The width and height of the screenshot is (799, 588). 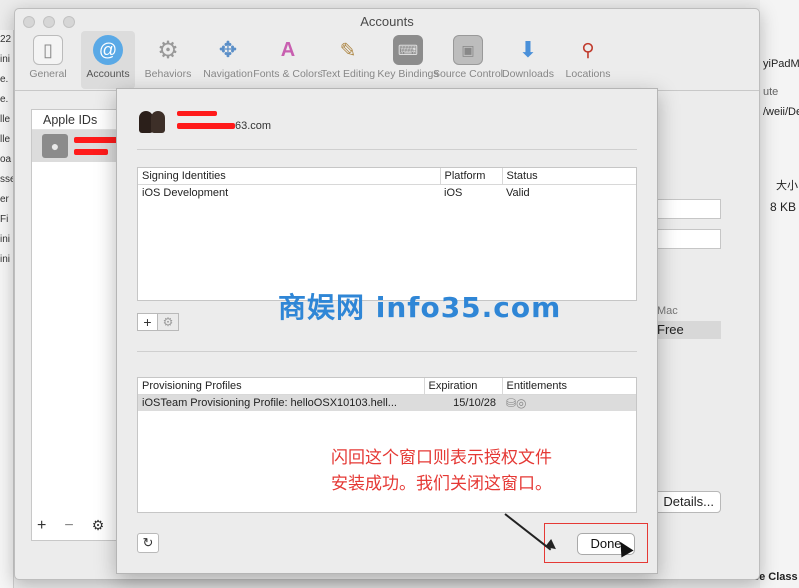 What do you see at coordinates (69, 22) in the screenshot?
I see `zoom-window-button` at bounding box center [69, 22].